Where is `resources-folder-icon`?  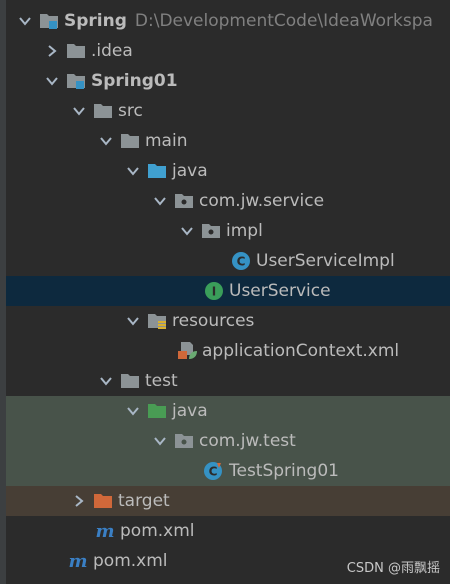 resources-folder-icon is located at coordinates (157, 321).